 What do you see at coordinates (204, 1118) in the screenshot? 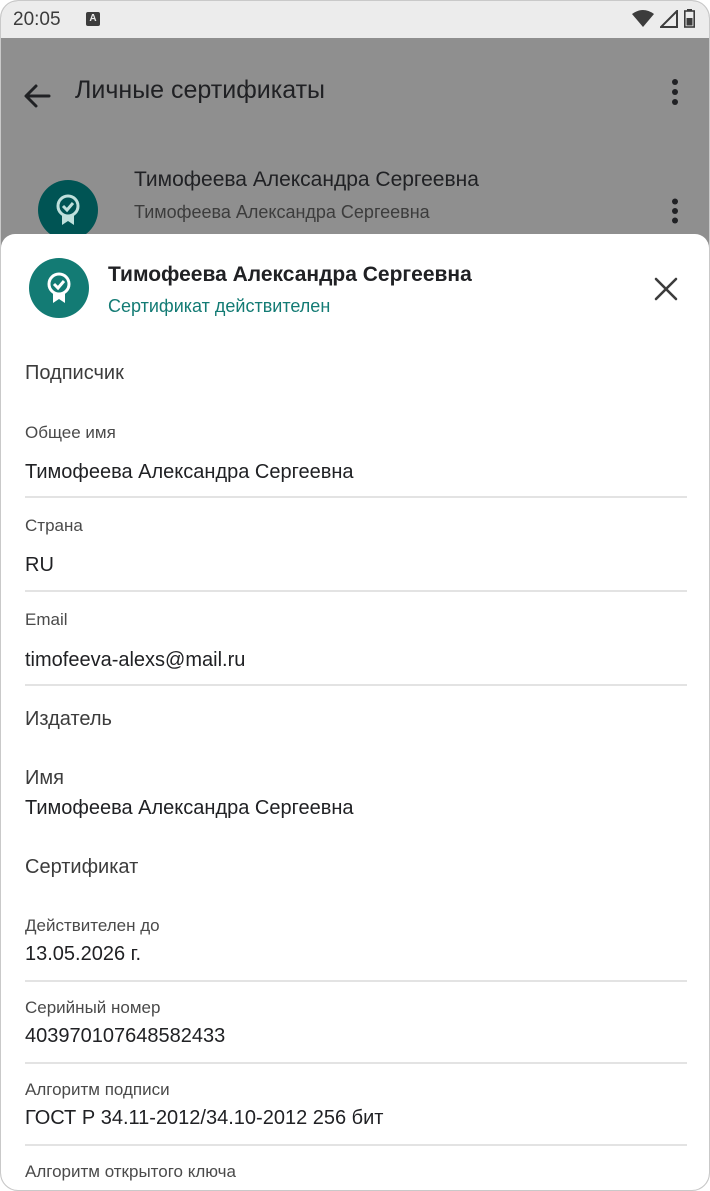
I see `field-value-signature-algorithm: ГОСТ Р 34.11-2012/34.10-2012 256 бит` at bounding box center [204, 1118].